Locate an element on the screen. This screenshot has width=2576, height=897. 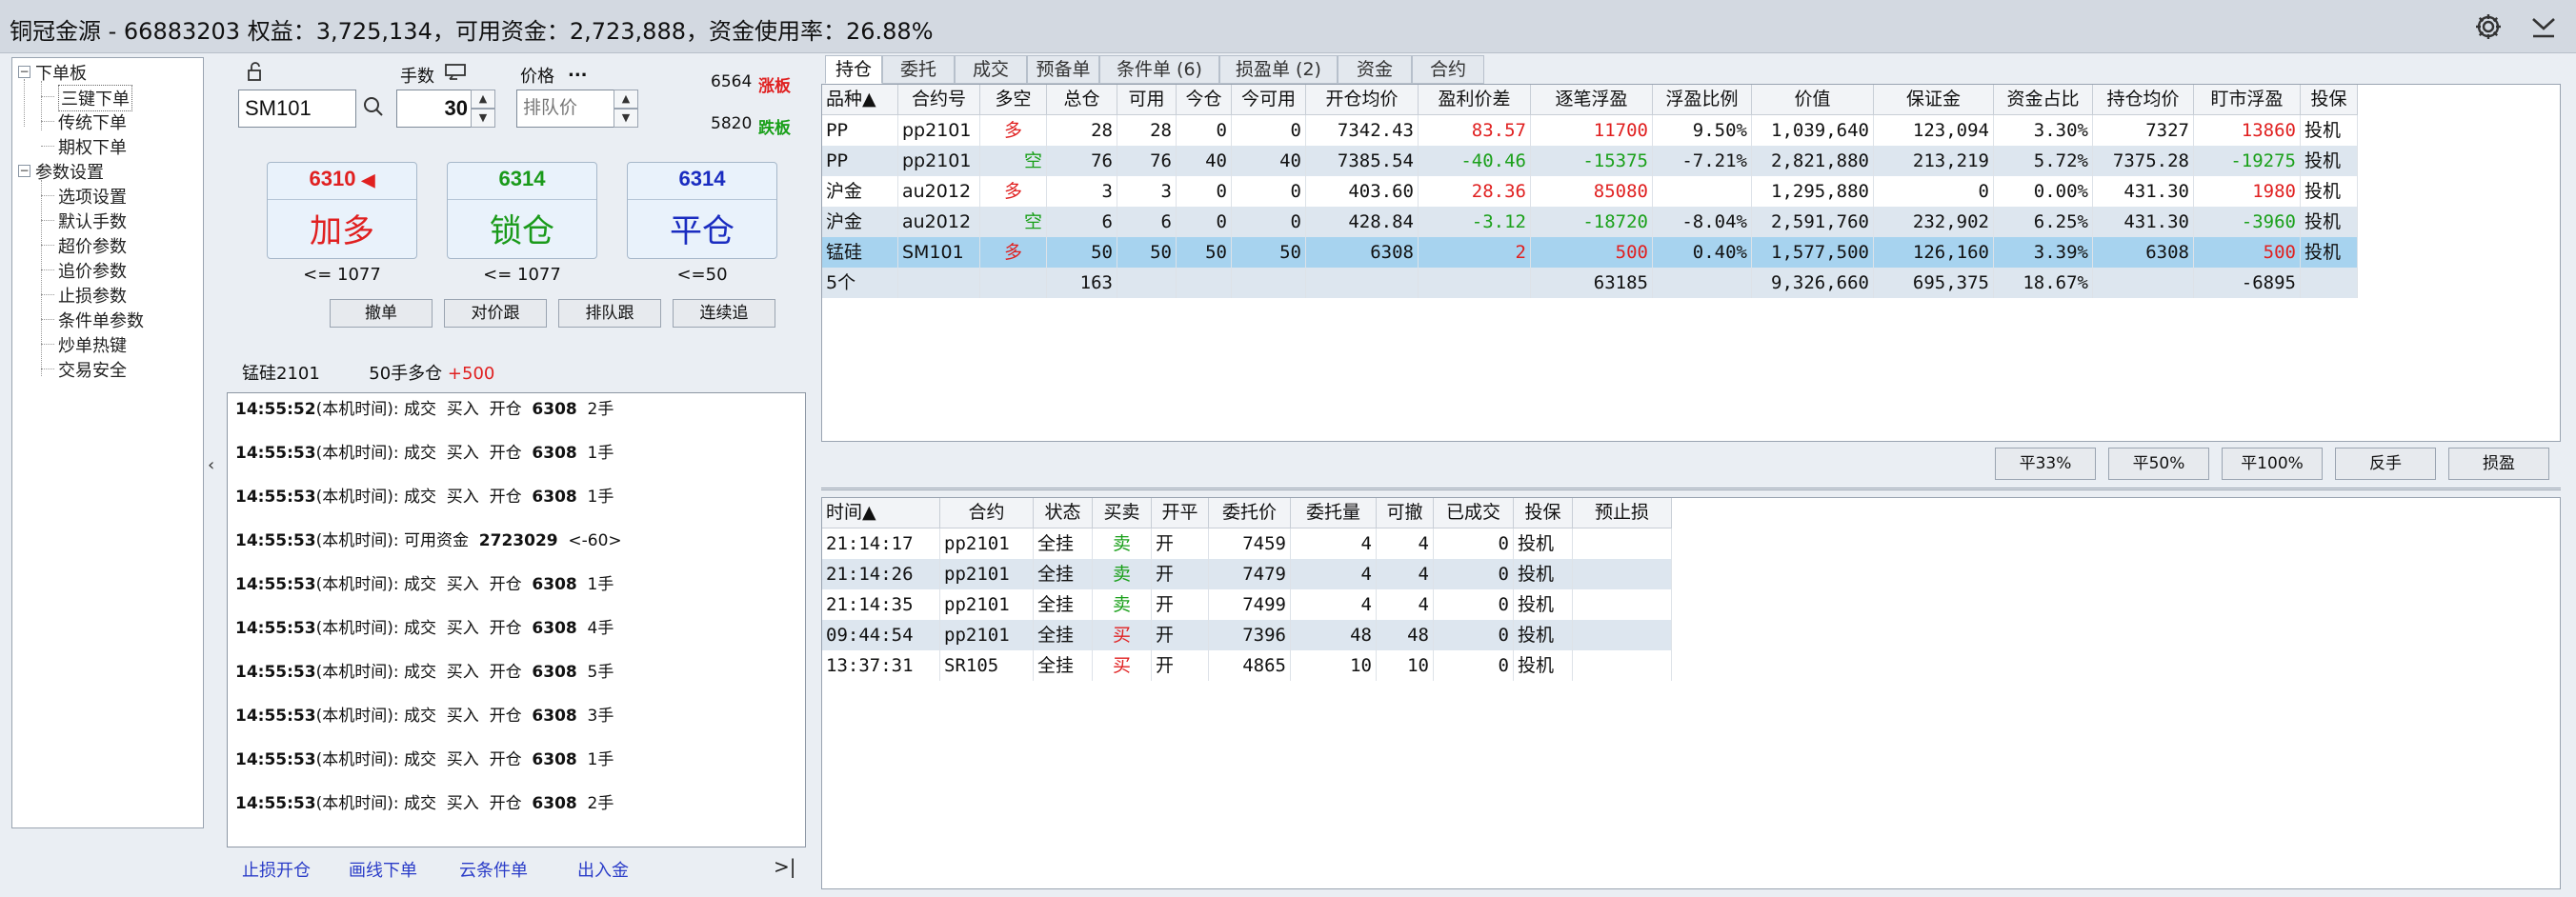
column-header: 今仓 is located at coordinates (1204, 100).